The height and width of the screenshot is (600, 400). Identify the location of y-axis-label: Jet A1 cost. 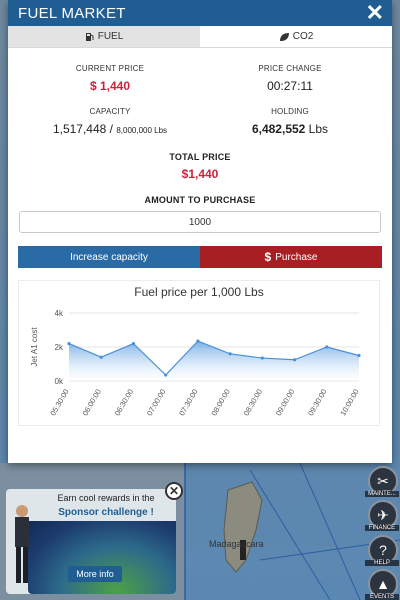
(34, 347).